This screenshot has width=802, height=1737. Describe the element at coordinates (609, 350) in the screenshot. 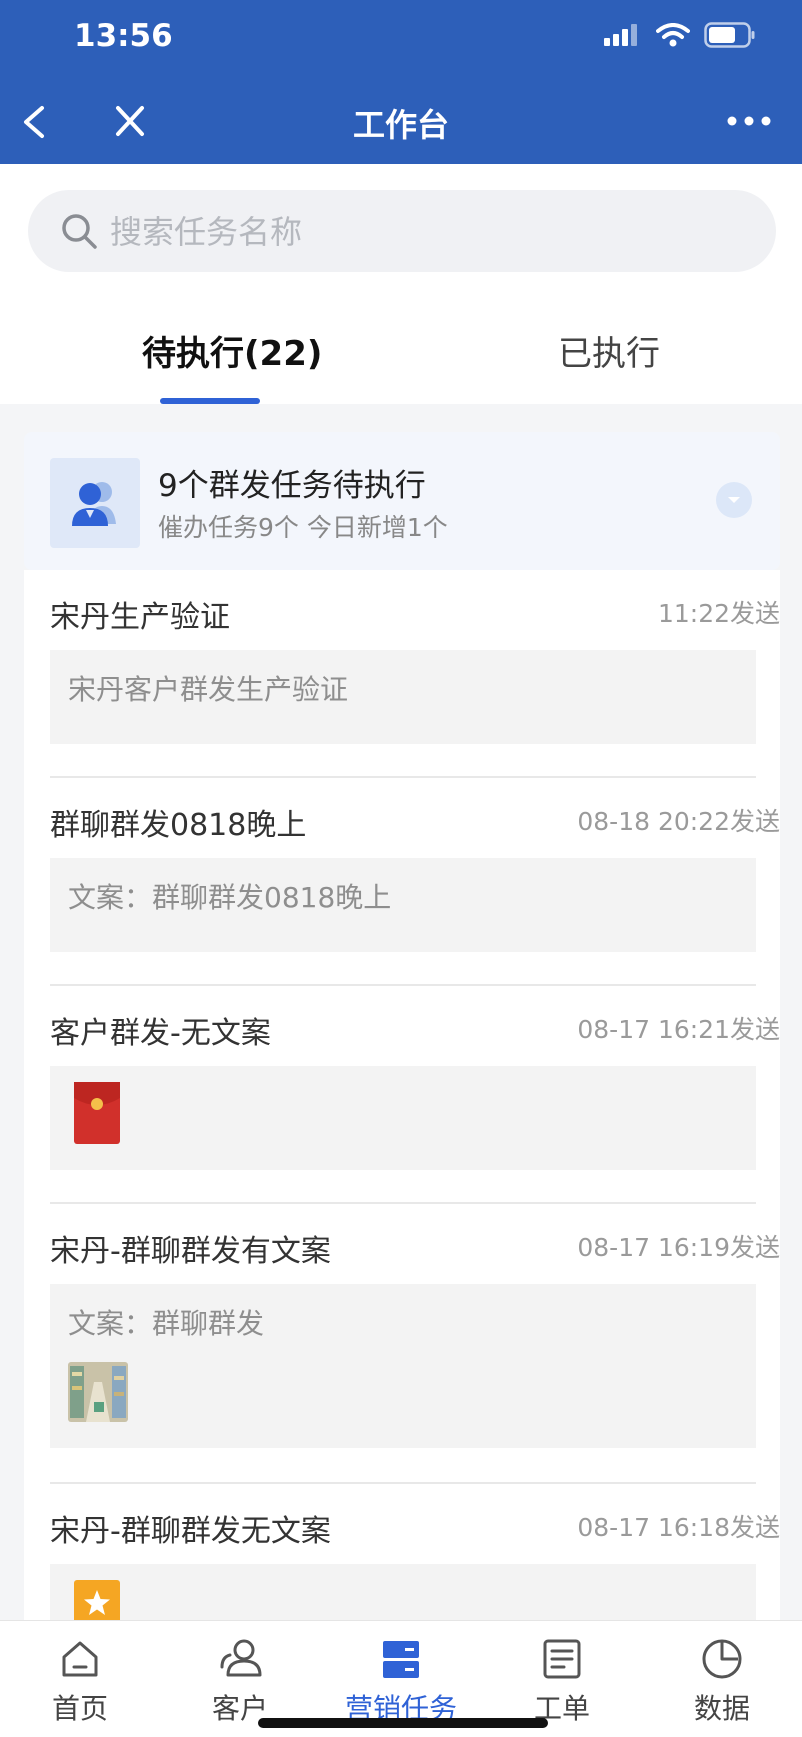

I see `tab-executed: 已执行` at that location.